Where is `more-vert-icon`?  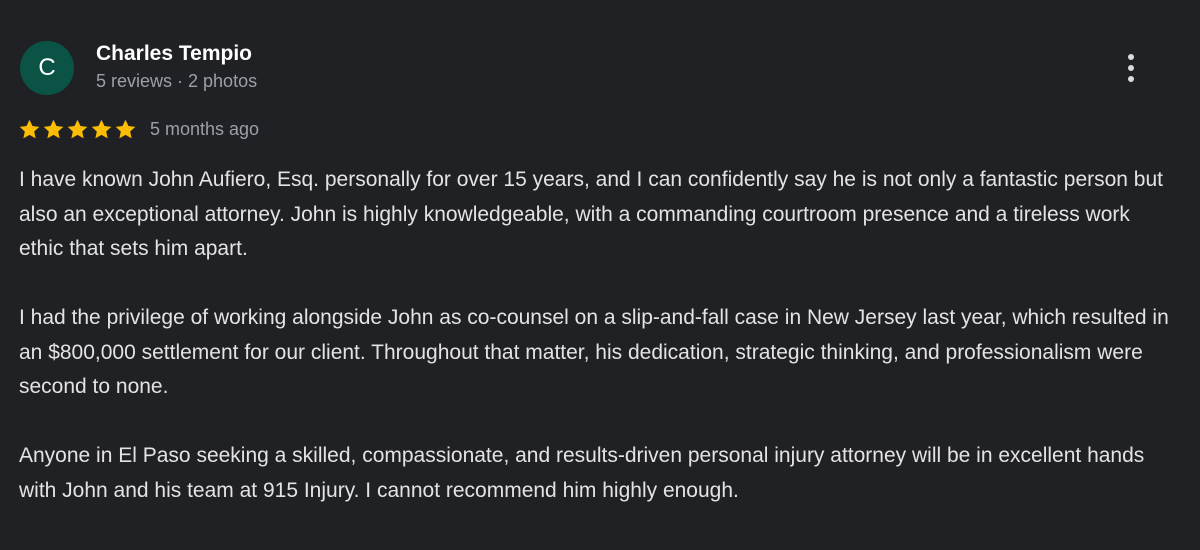
more-vert-icon is located at coordinates (1131, 57).